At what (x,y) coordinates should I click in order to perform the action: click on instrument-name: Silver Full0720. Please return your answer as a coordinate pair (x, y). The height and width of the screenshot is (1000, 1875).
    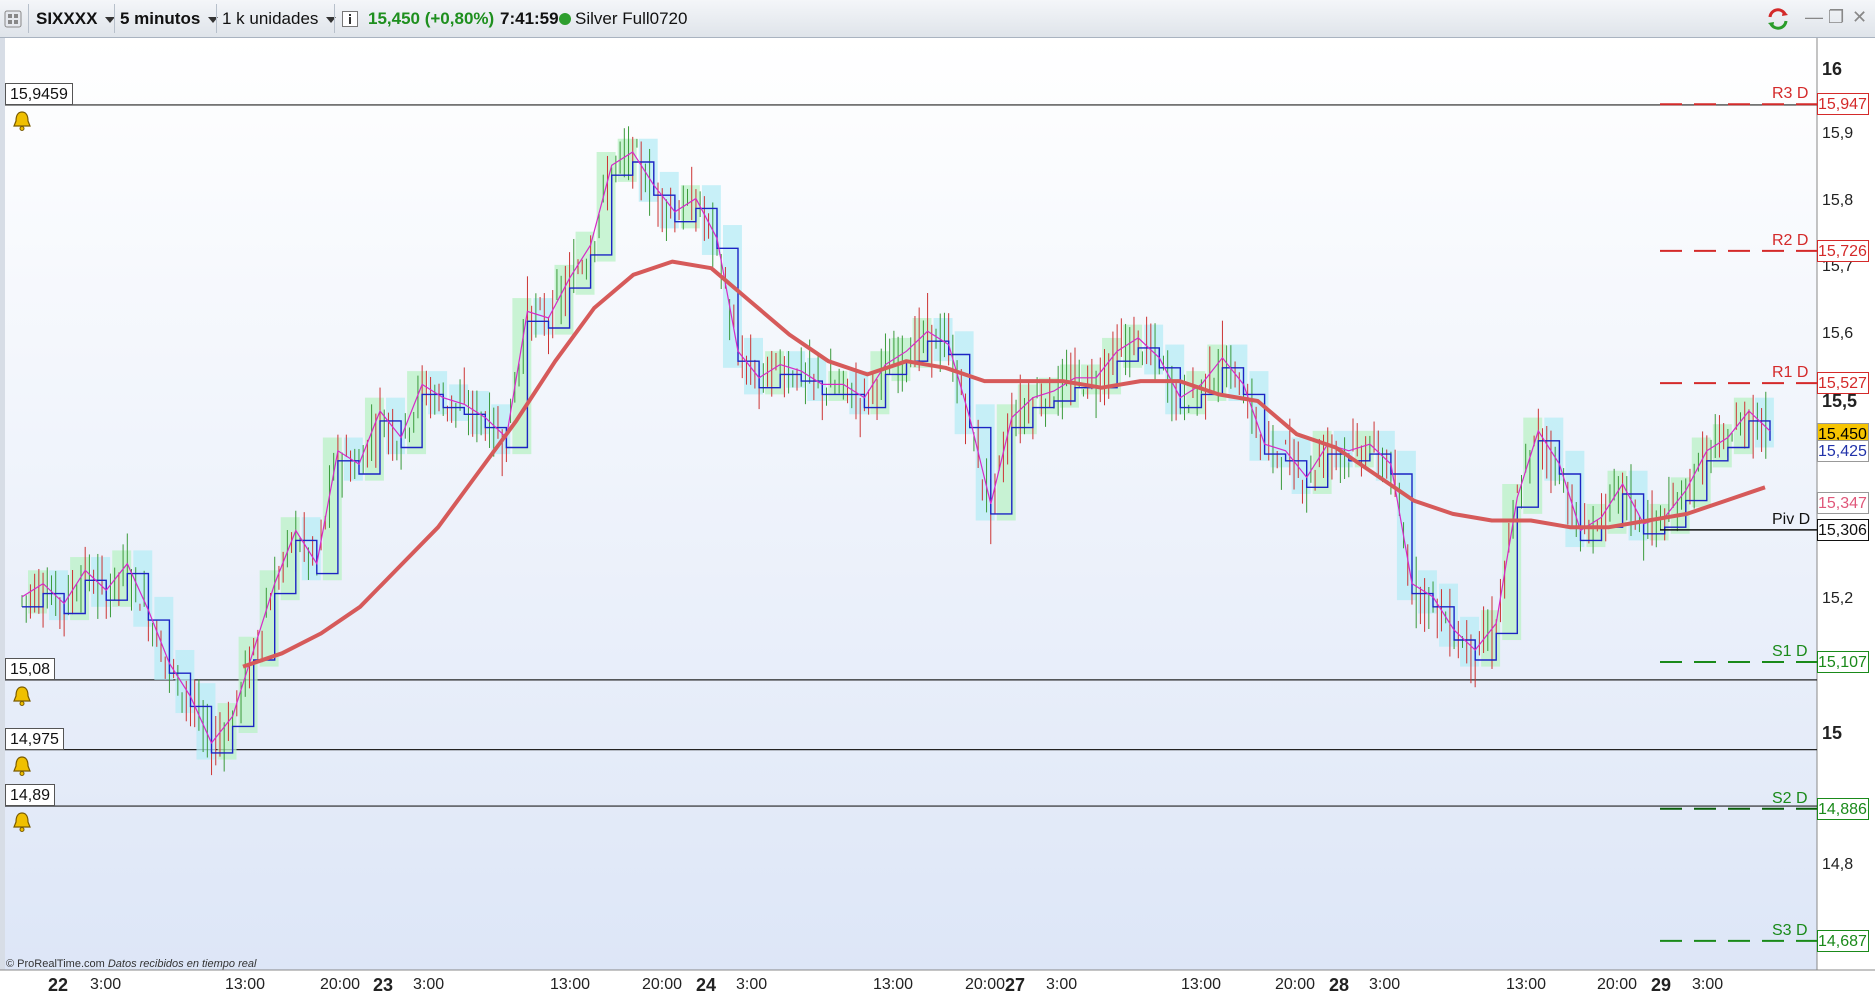
    Looking at the image, I should click on (631, 18).